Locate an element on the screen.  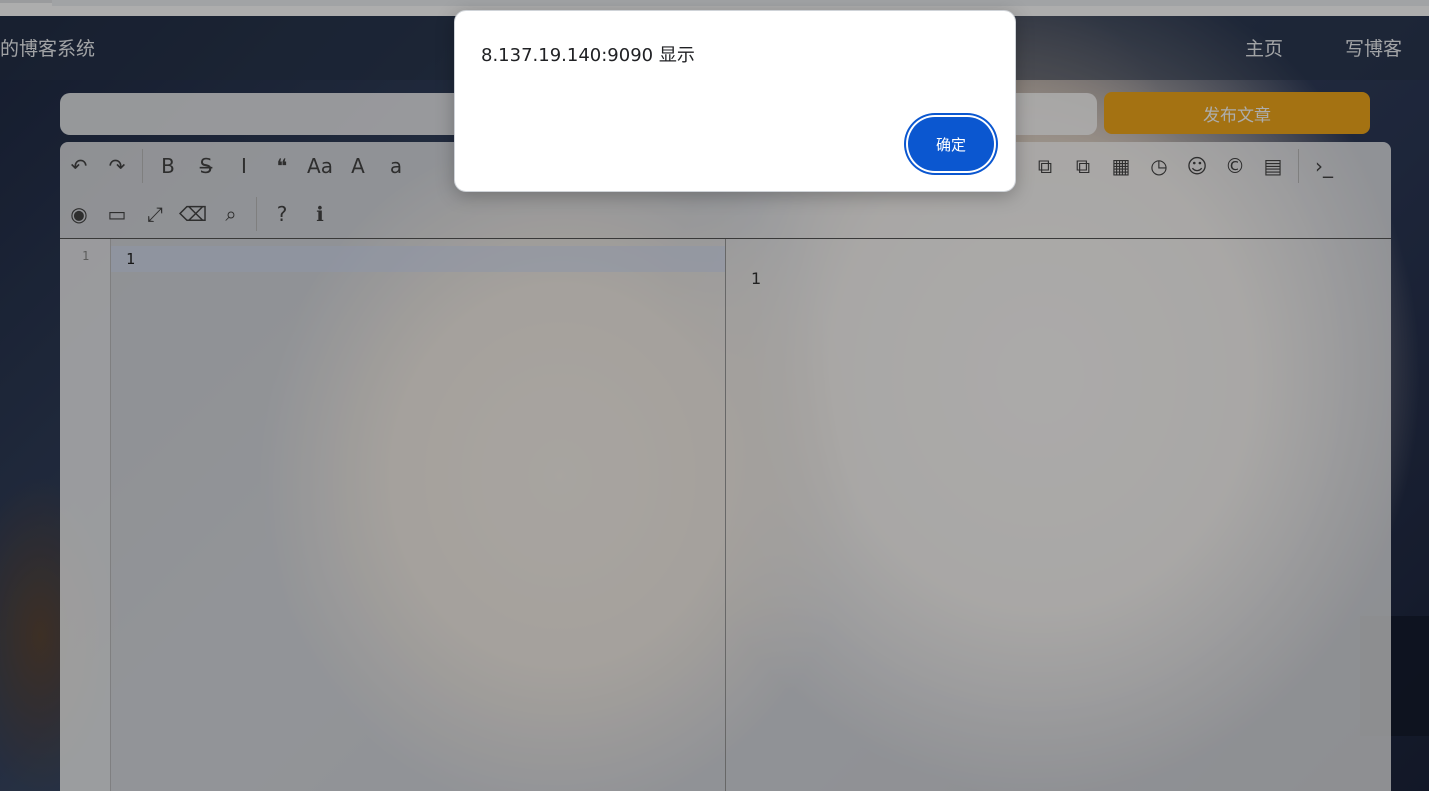
alert-dialog: 8.137.19.140:9090 显示 确定 is located at coordinates (735, 101).